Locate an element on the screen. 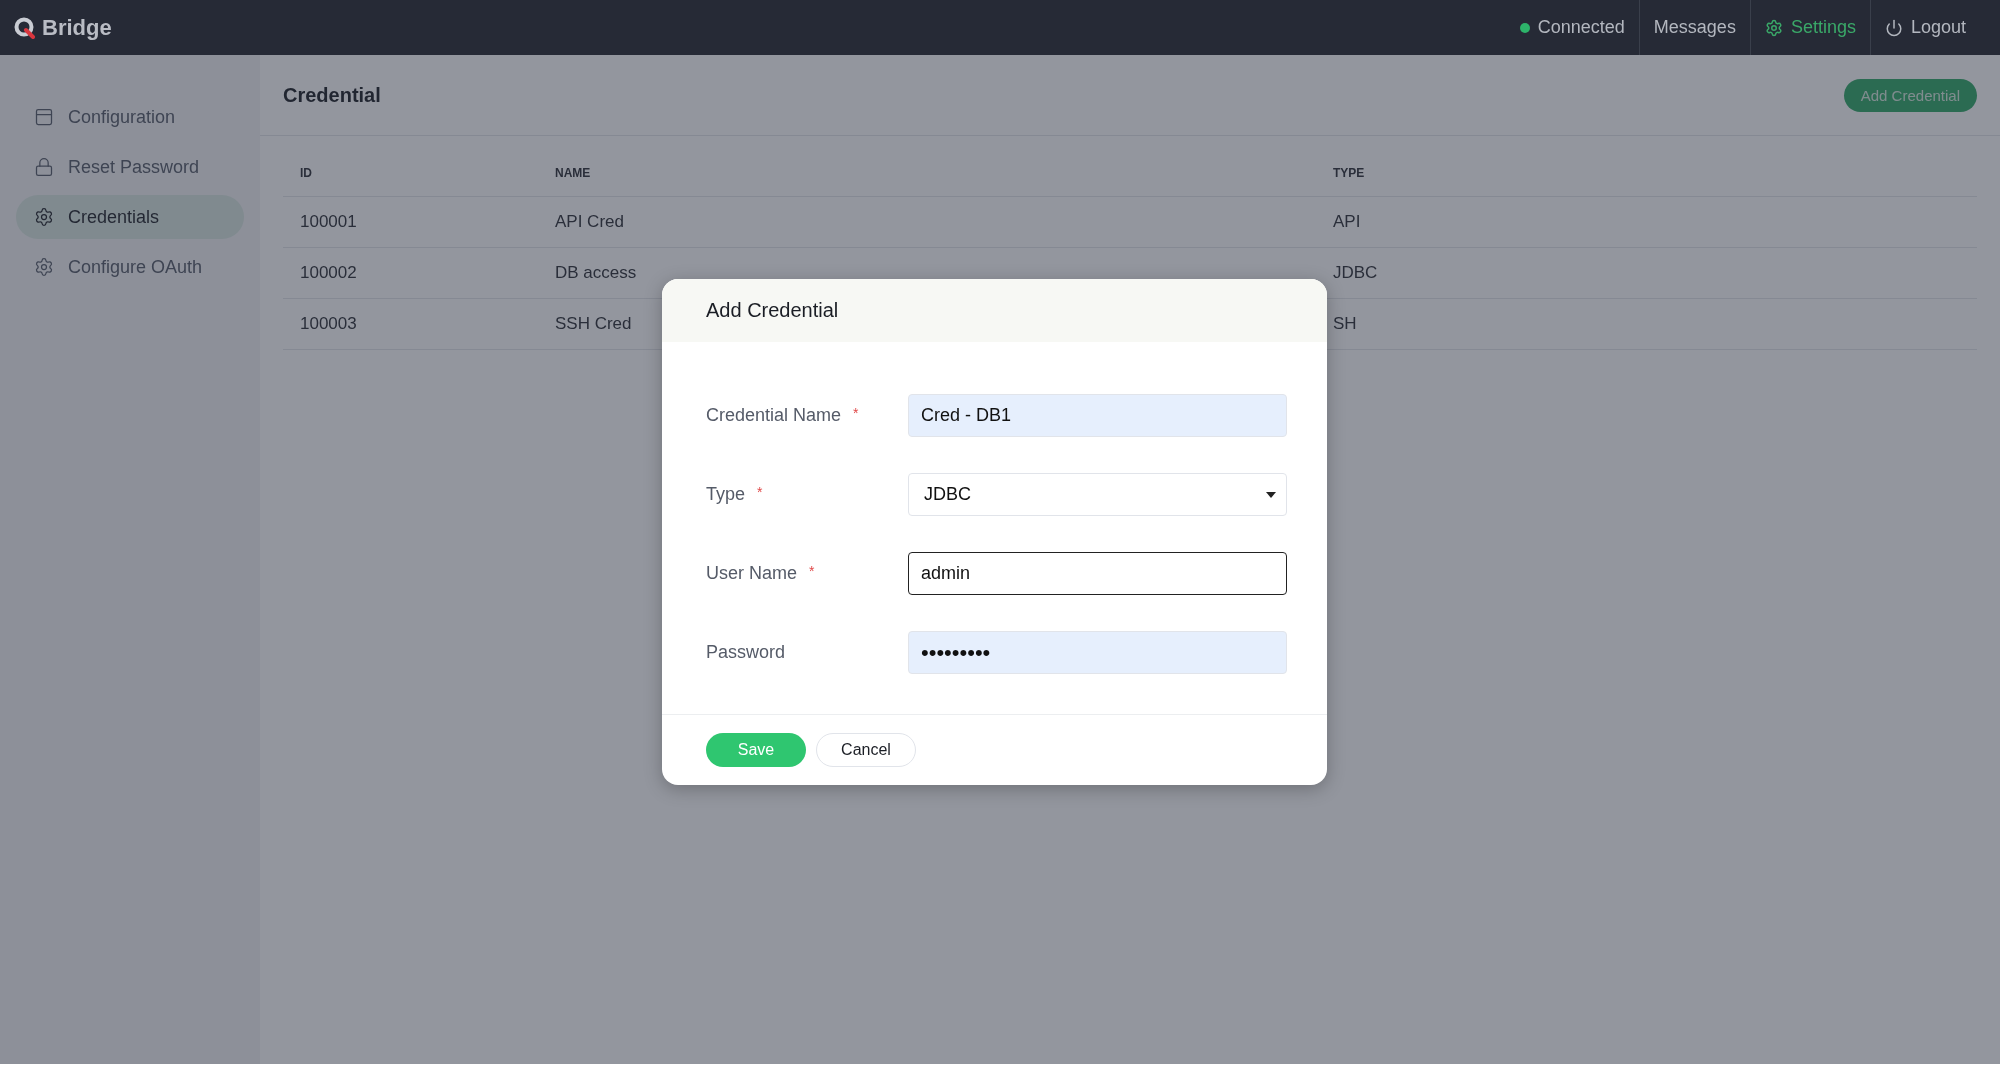 This screenshot has width=2000, height=1073. table-cell-text: 100003 is located at coordinates (329, 324).